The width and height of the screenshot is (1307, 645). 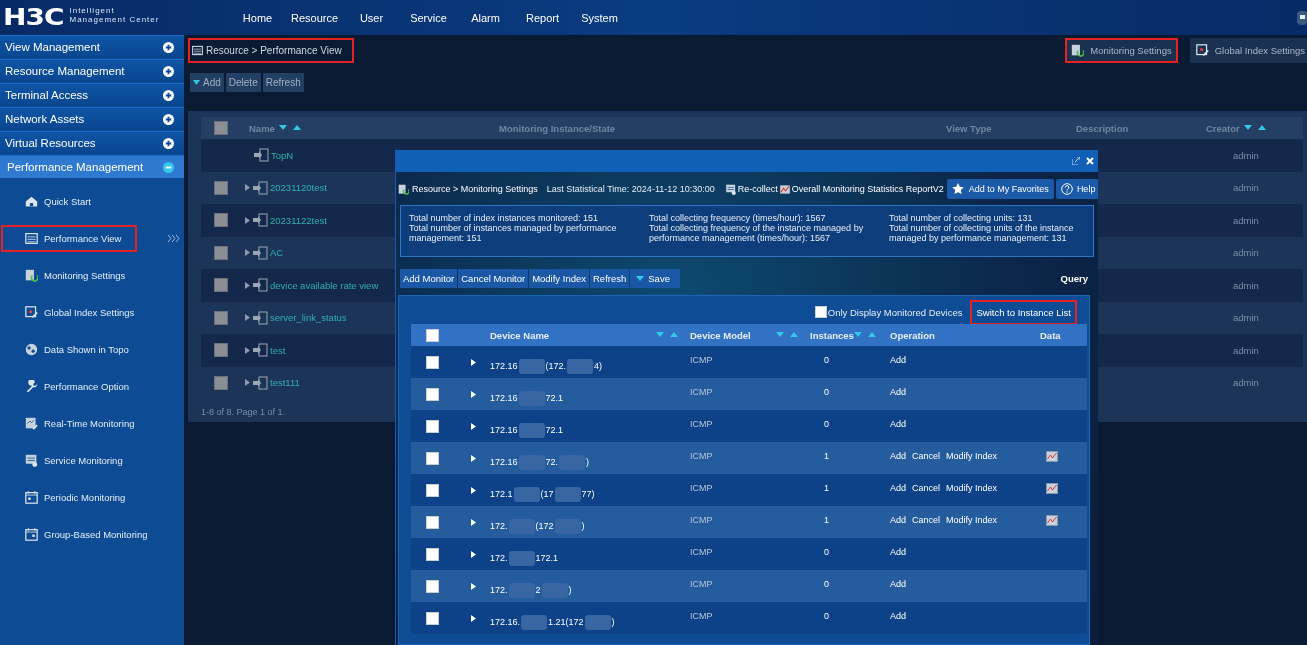 What do you see at coordinates (92, 10) in the screenshot?
I see `logo-text: Intelligent` at bounding box center [92, 10].